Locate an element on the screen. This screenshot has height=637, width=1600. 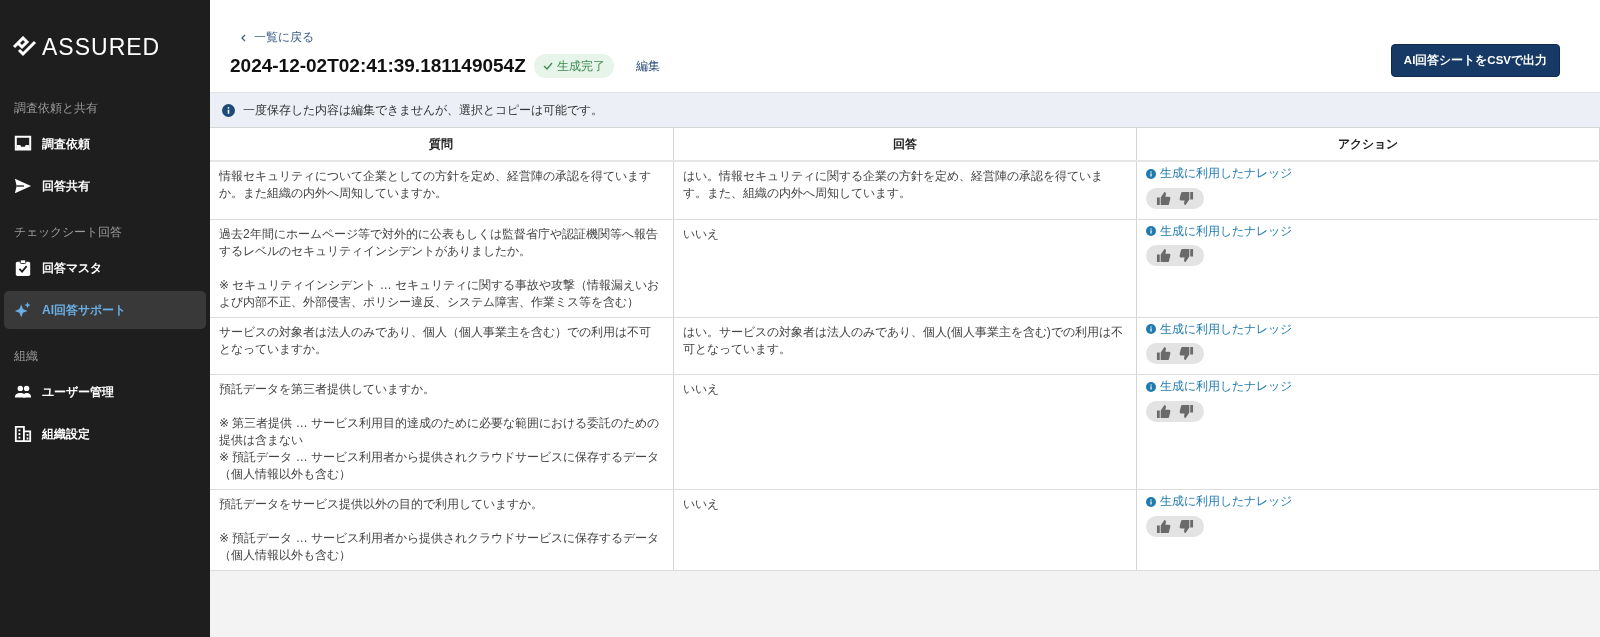
sparkle-icon is located at coordinates (23, 309).